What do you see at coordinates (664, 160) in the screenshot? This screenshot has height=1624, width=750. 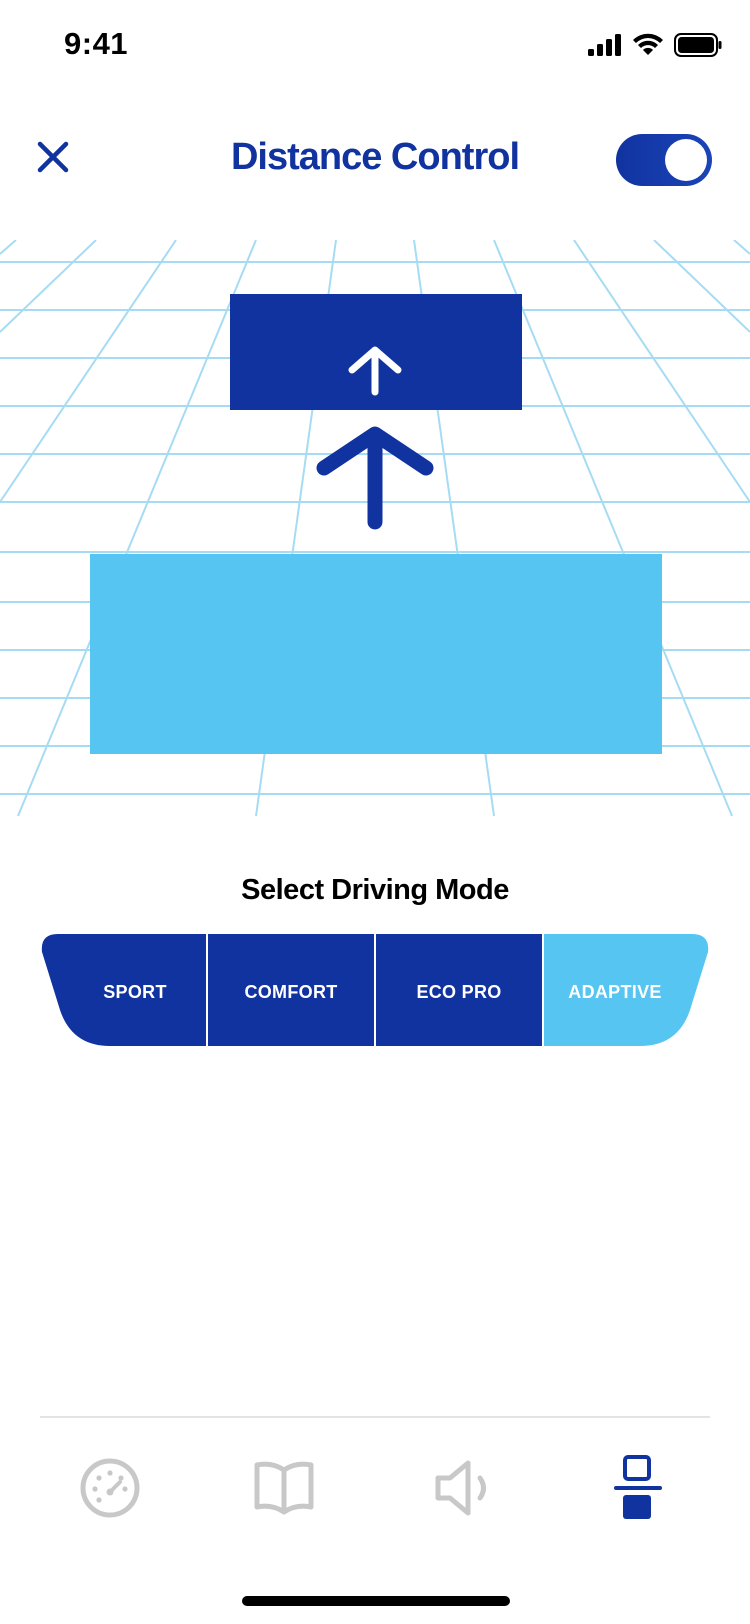 I see `distance-control-toggle` at bounding box center [664, 160].